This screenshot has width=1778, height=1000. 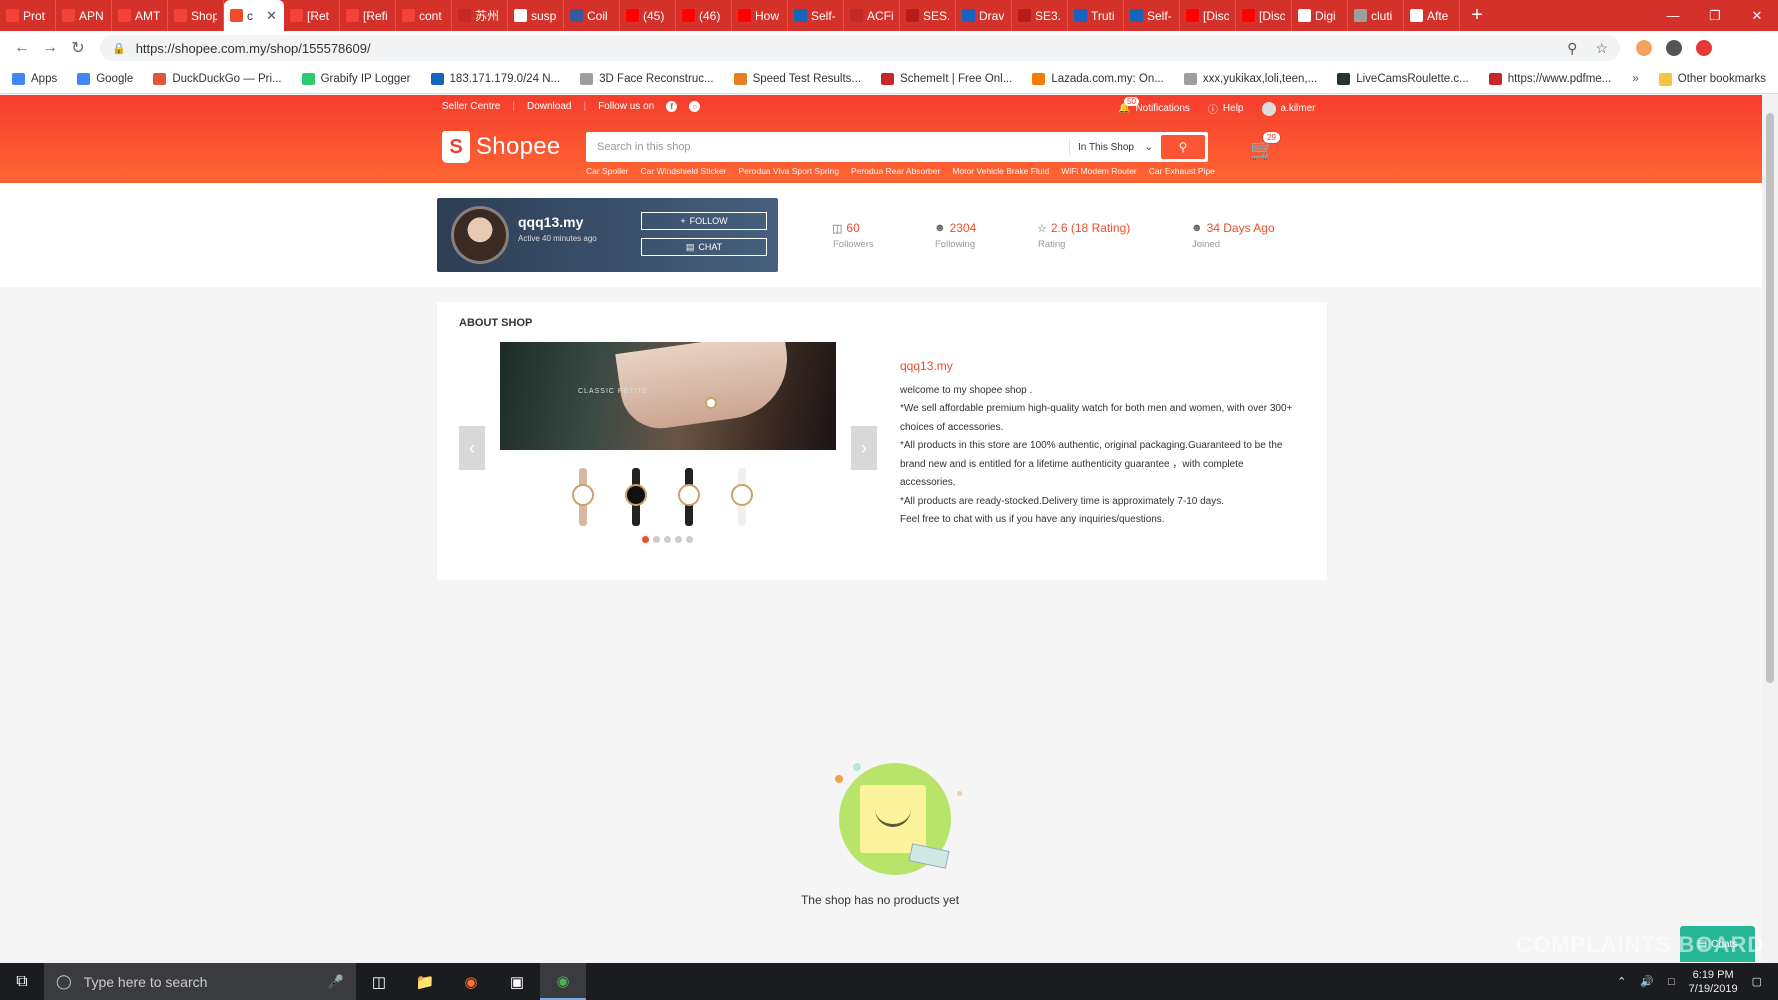 What do you see at coordinates (536, 15) in the screenshot?
I see `browser-tab: susp` at bounding box center [536, 15].